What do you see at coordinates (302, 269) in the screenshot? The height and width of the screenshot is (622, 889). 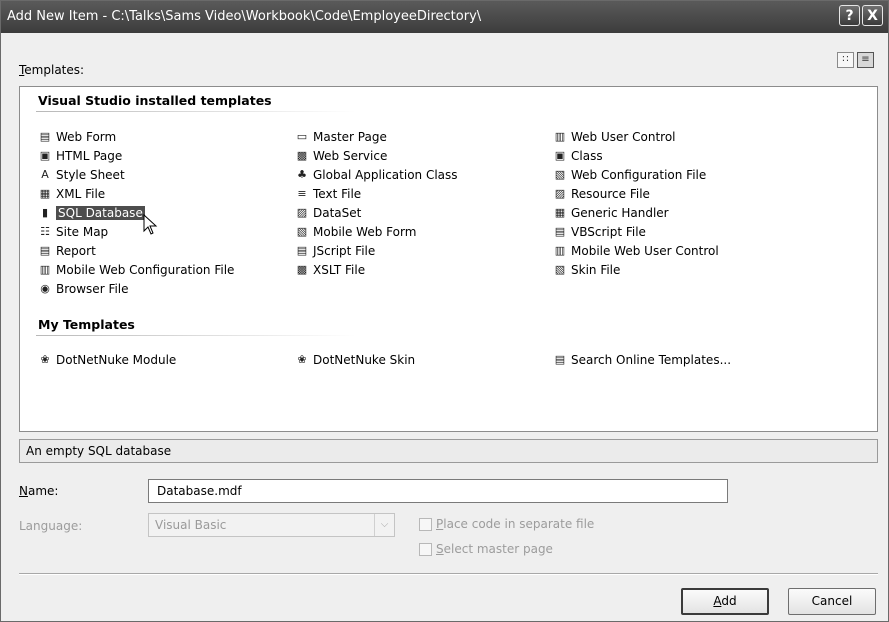 I see `xslt-file-icon: ▩` at bounding box center [302, 269].